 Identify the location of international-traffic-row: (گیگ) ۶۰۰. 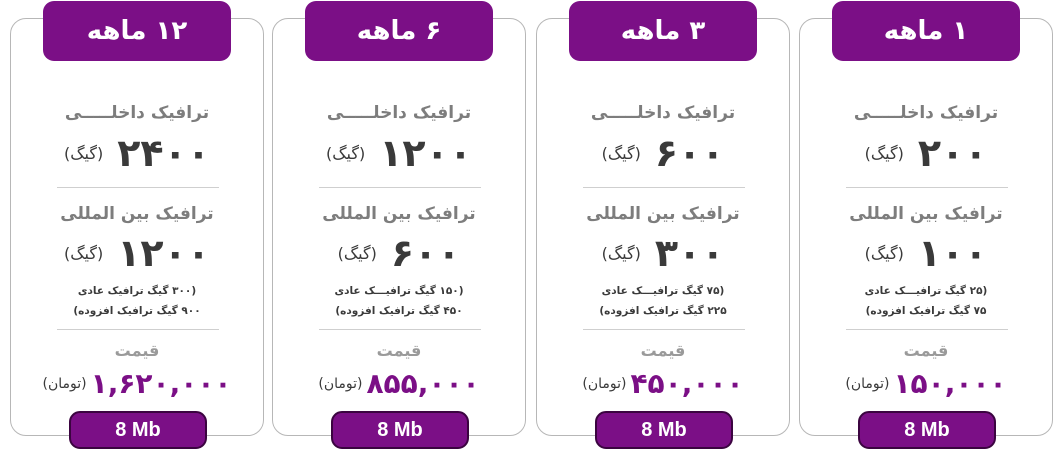
(399, 253).